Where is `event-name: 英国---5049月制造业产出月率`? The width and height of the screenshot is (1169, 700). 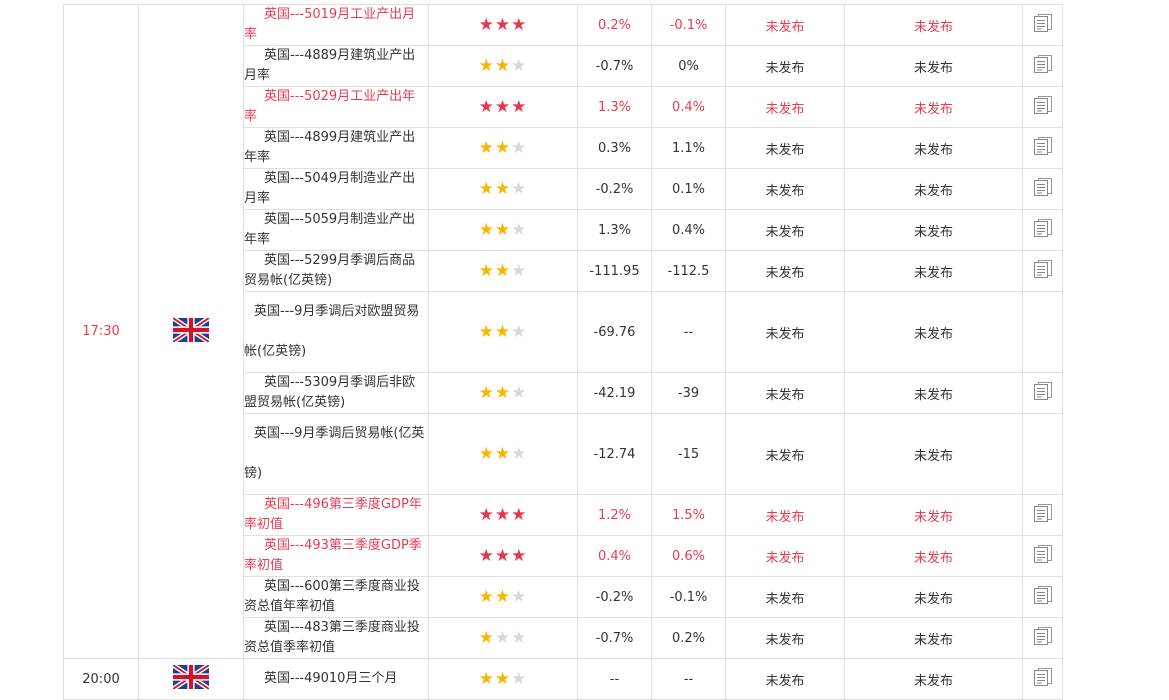 event-name: 英国---5049月制造业产出月率 is located at coordinates (336, 189).